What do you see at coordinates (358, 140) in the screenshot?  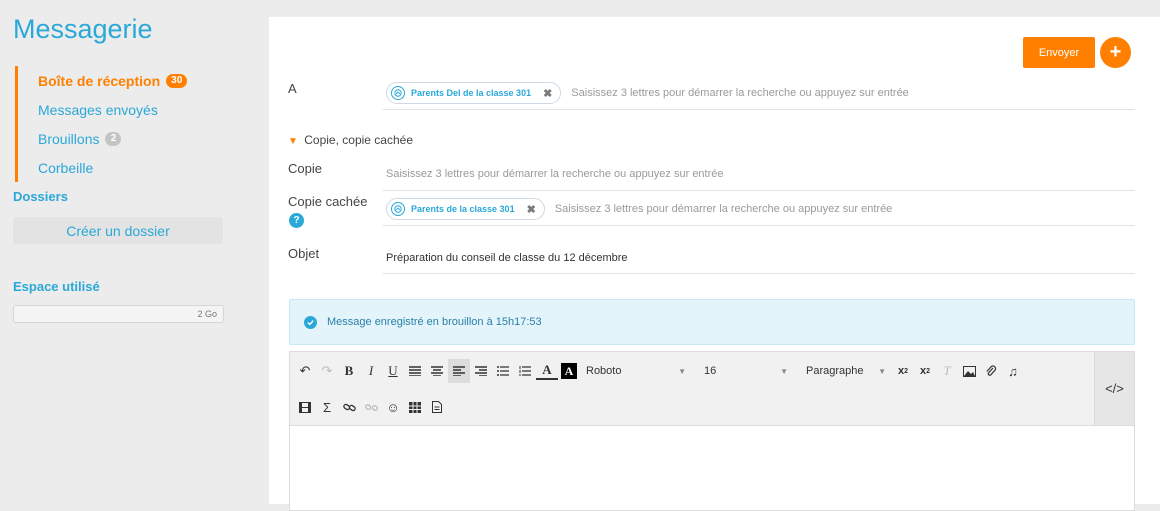 I see `cc-bcc-toggle-label: Copie, copie cachée` at bounding box center [358, 140].